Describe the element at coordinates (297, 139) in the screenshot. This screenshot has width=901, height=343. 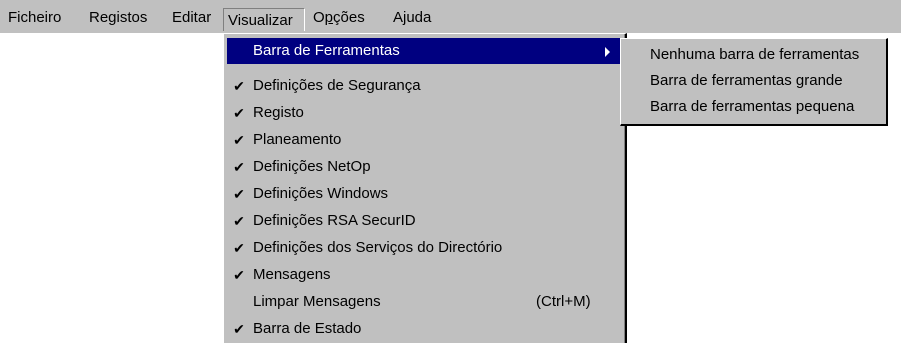
I see `view-menu-item-label: Planeamento` at that location.